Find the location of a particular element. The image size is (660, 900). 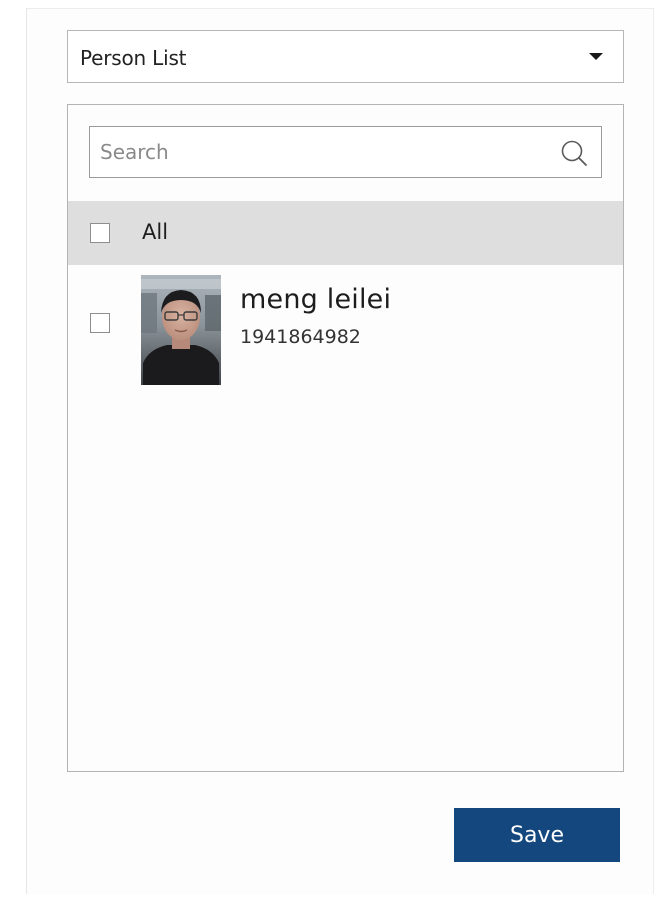

person-checkbox is located at coordinates (100, 323).